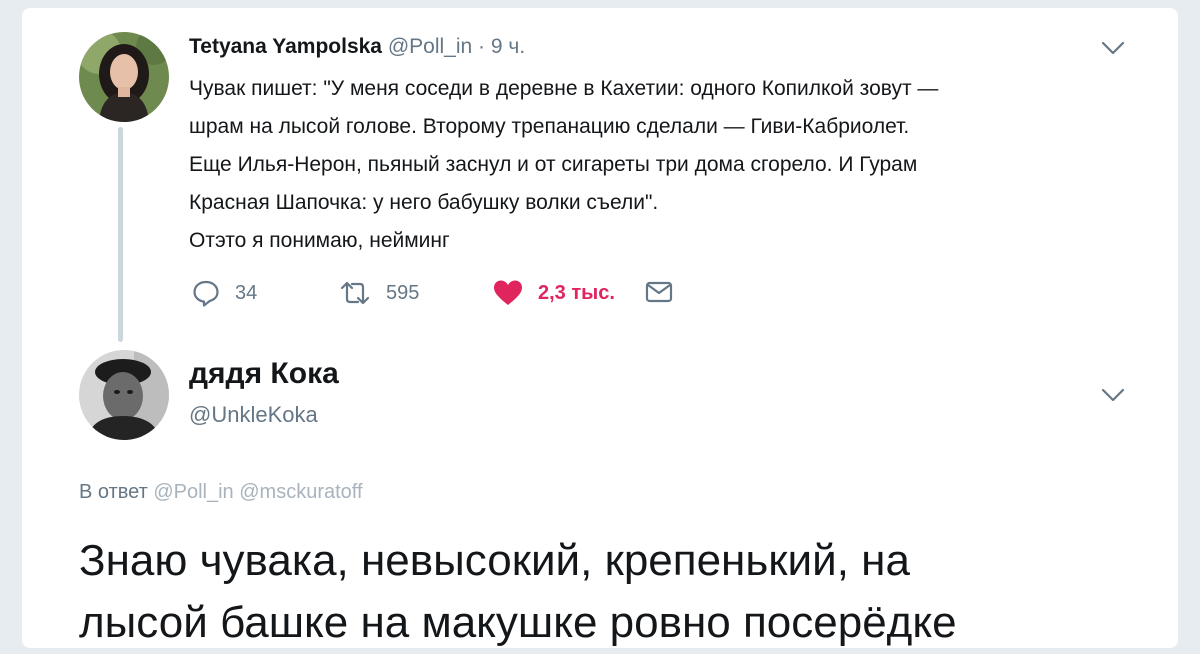 The image size is (1200, 654). I want to click on like-count: 2,3 тыс., so click(576, 292).